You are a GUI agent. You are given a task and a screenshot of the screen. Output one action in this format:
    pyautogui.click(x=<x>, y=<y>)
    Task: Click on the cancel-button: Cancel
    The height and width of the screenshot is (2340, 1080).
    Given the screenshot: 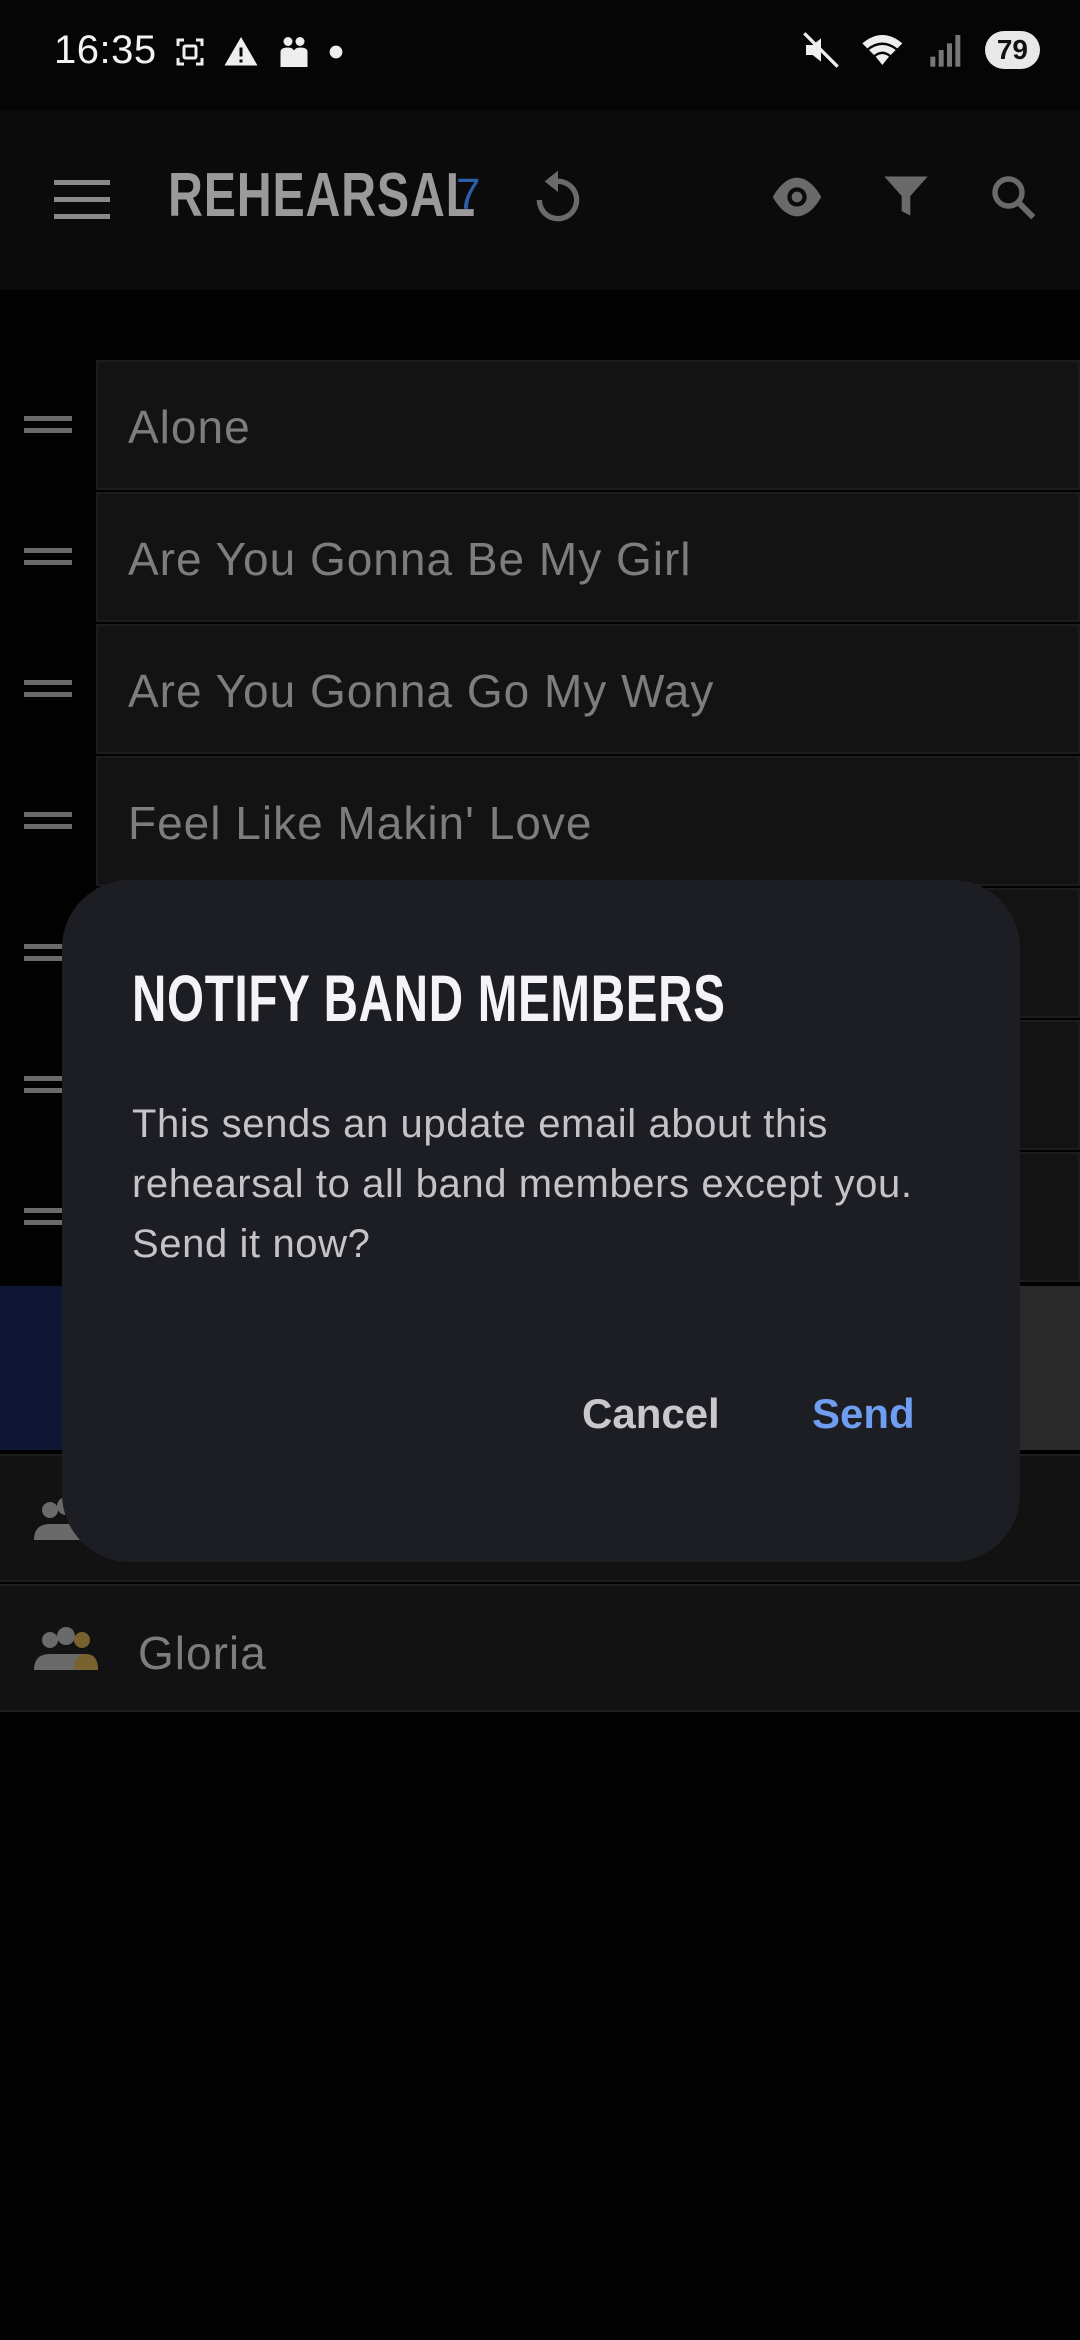 What is the action you would take?
    pyautogui.click(x=651, y=1414)
    